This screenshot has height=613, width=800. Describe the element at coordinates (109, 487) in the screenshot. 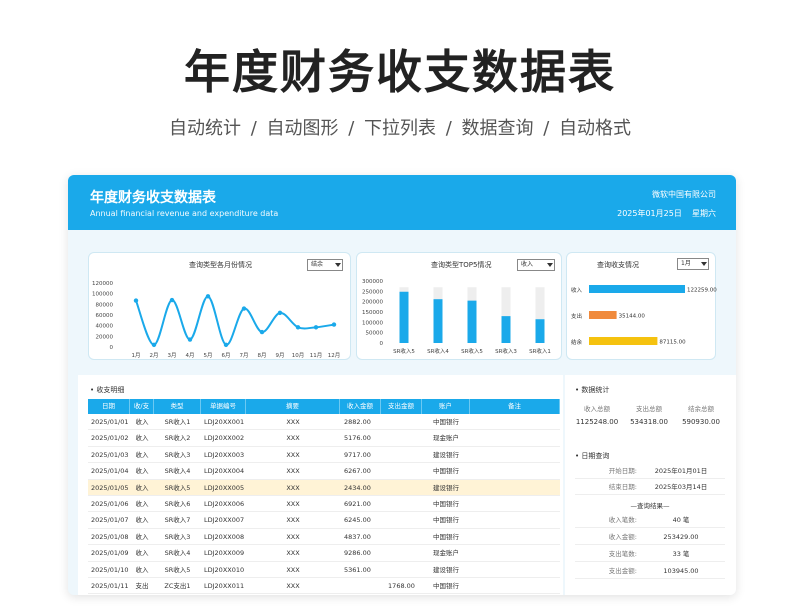

I see `table-cell: 2025/01/05` at that location.